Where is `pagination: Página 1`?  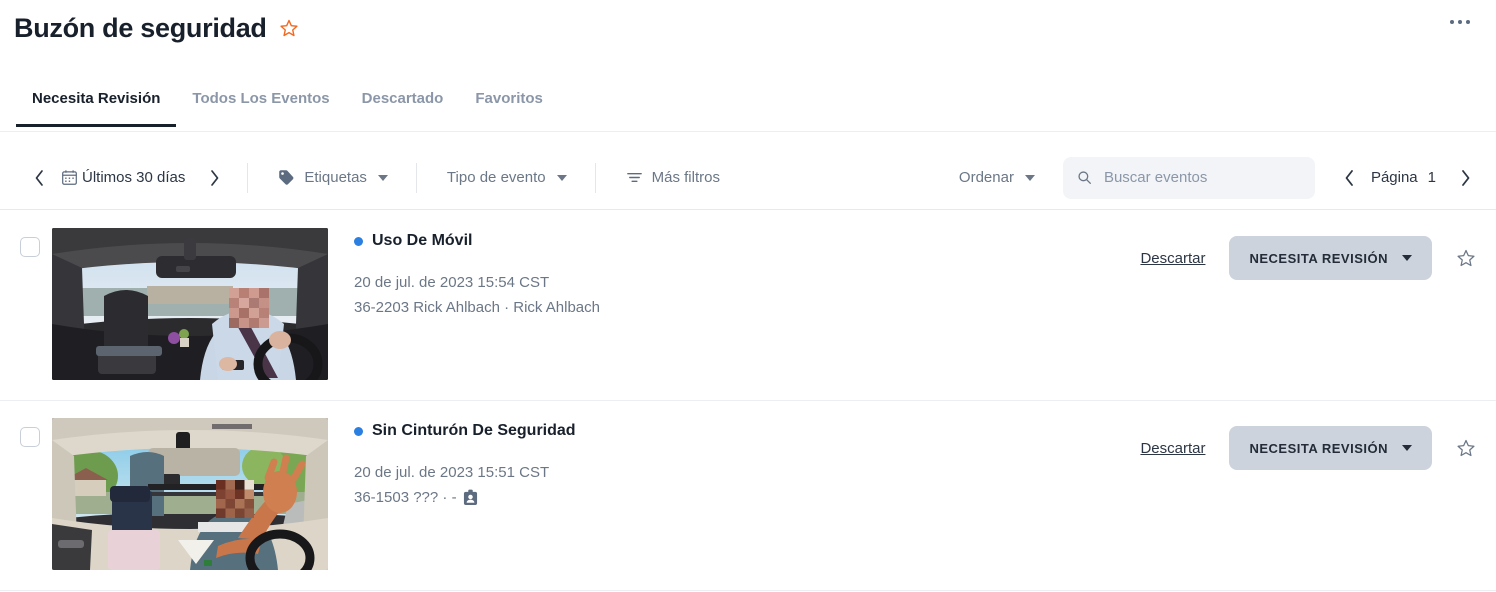
pagination: Página 1 is located at coordinates (1407, 178).